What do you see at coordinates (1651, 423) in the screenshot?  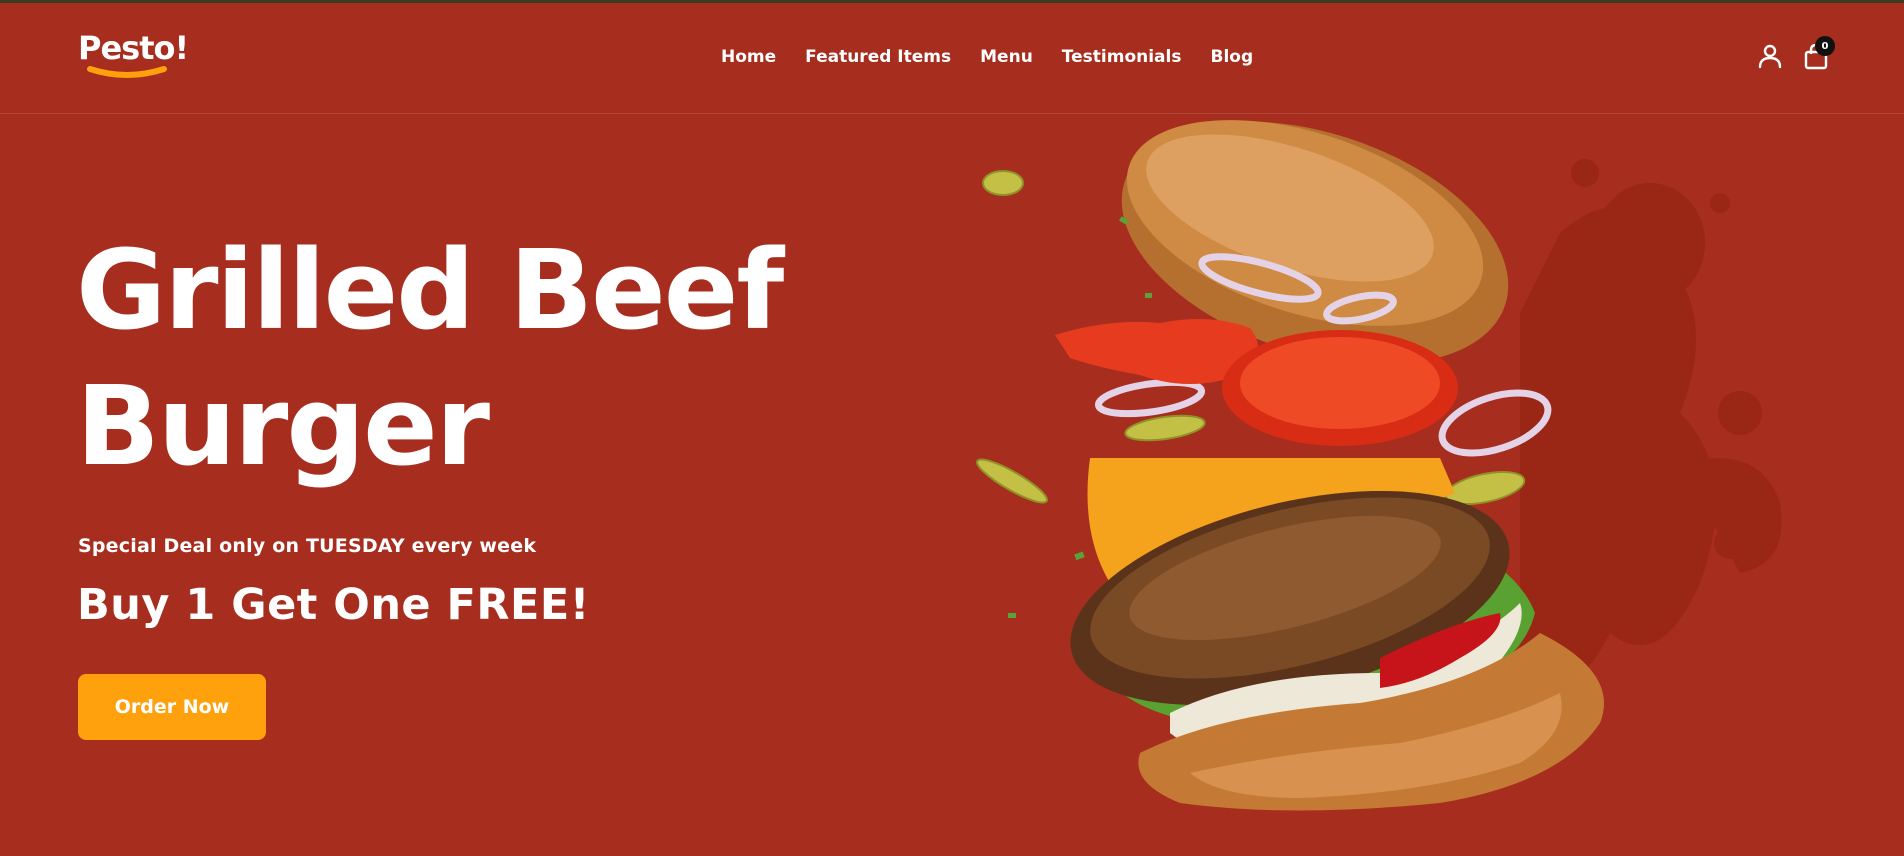 I see `sauce-splash` at bounding box center [1651, 423].